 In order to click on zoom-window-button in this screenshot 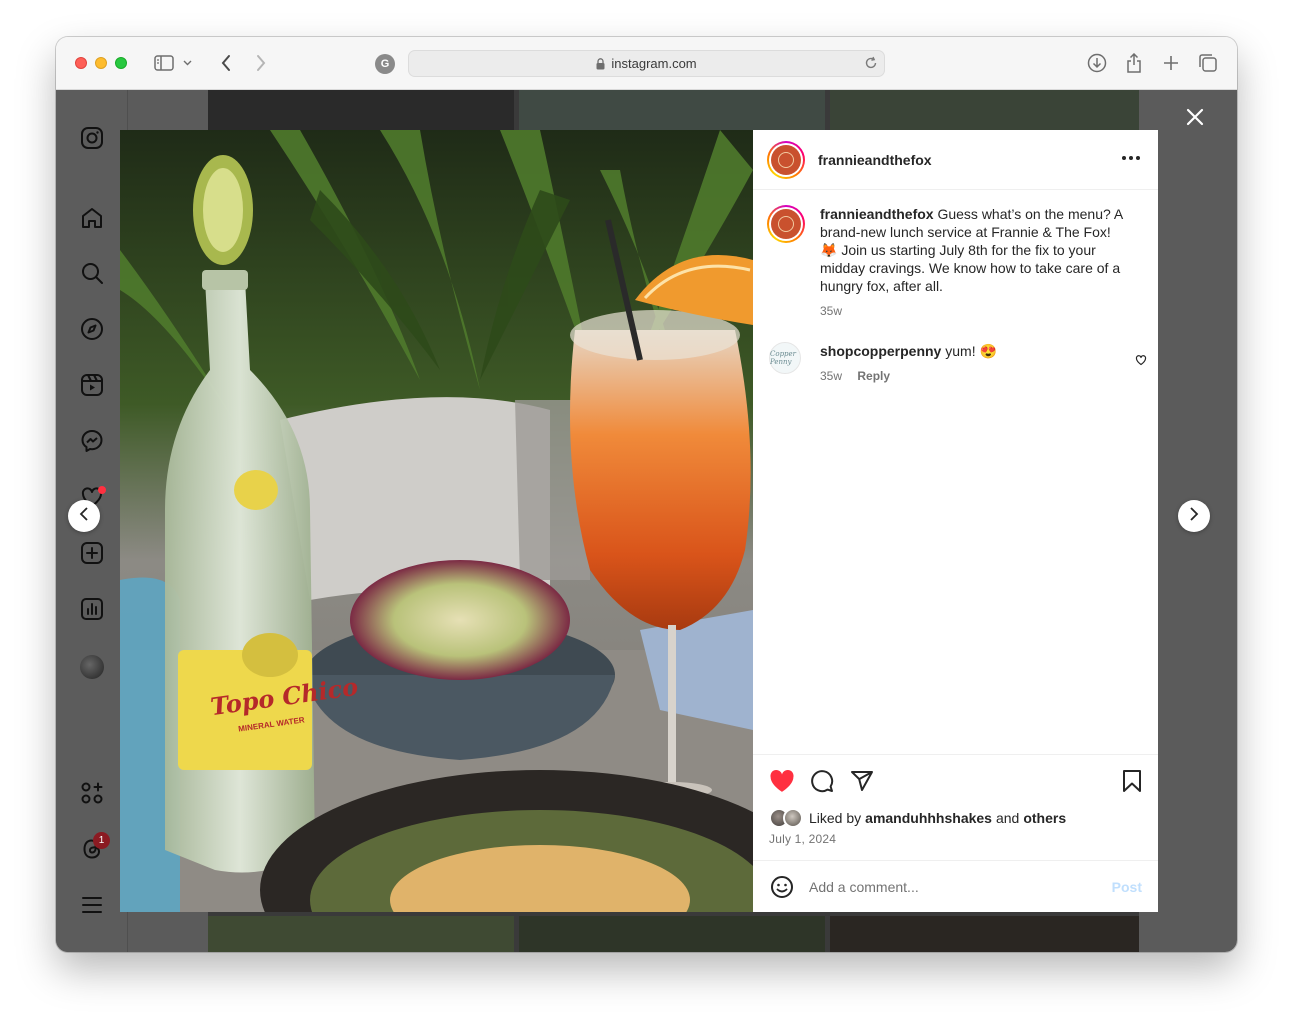, I will do `click(121, 63)`.